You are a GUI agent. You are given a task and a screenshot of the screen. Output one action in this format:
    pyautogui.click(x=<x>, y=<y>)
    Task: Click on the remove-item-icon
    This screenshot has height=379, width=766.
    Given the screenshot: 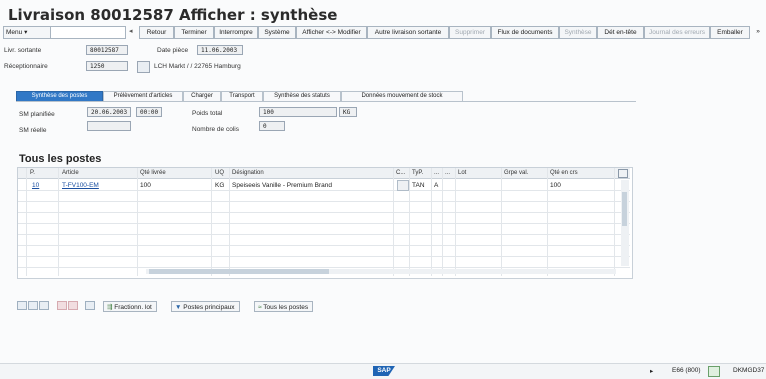 What is the action you would take?
    pyautogui.click(x=73, y=305)
    